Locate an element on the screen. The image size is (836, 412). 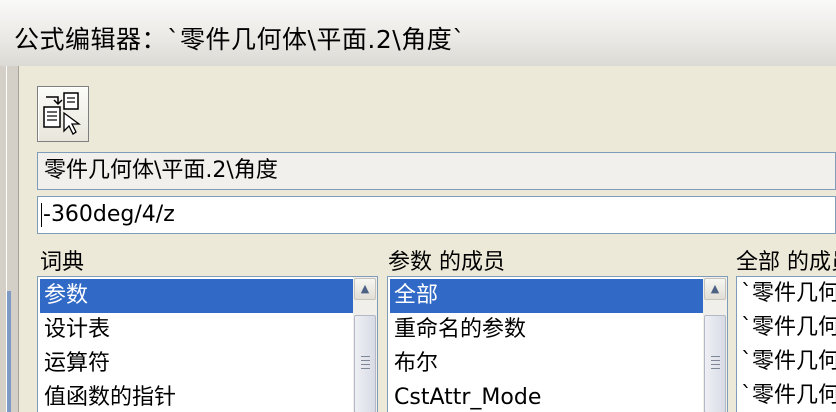
members-scrollbar: ▲ is located at coordinates (715, 344).